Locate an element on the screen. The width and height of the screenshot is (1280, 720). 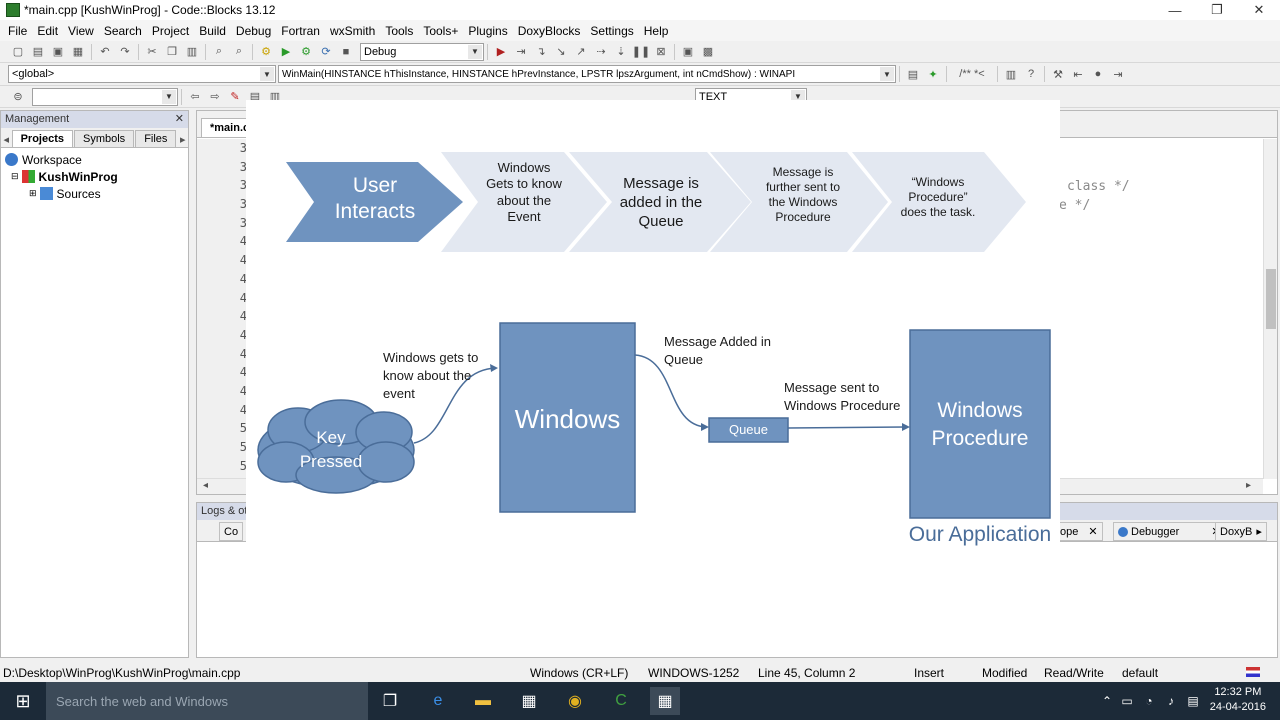
step-out-icon: ↗ is located at coordinates (581, 52).